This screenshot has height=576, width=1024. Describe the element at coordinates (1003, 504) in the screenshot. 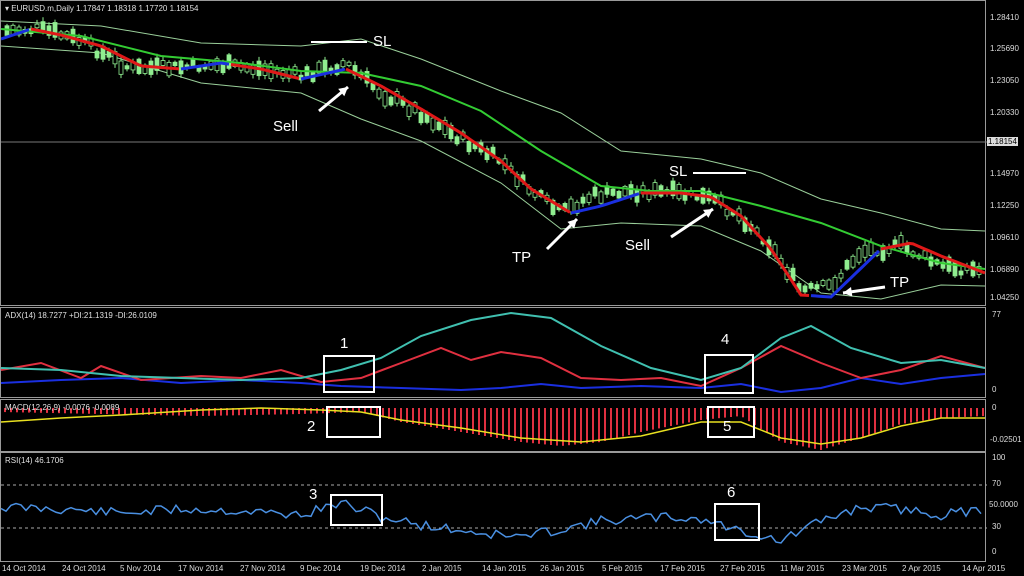

I see `rsi-scale-50: 50.0000` at that location.